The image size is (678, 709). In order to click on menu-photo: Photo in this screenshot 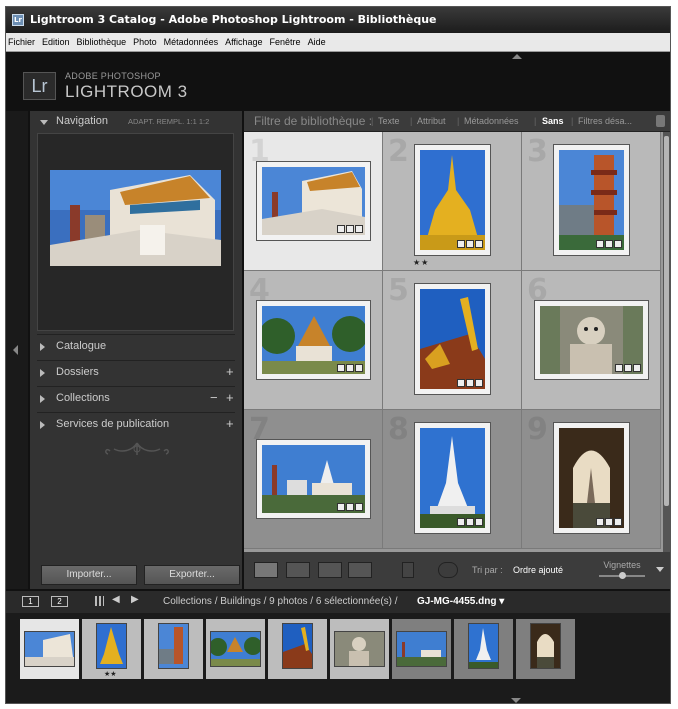, I will do `click(145, 42)`.